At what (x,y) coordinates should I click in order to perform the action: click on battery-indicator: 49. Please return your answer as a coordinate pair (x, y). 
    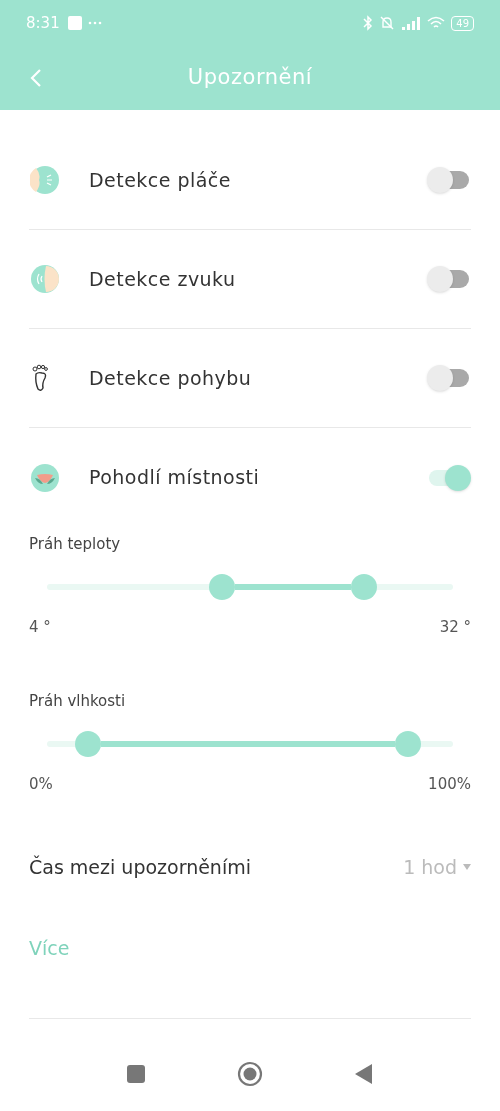
    Looking at the image, I should click on (462, 23).